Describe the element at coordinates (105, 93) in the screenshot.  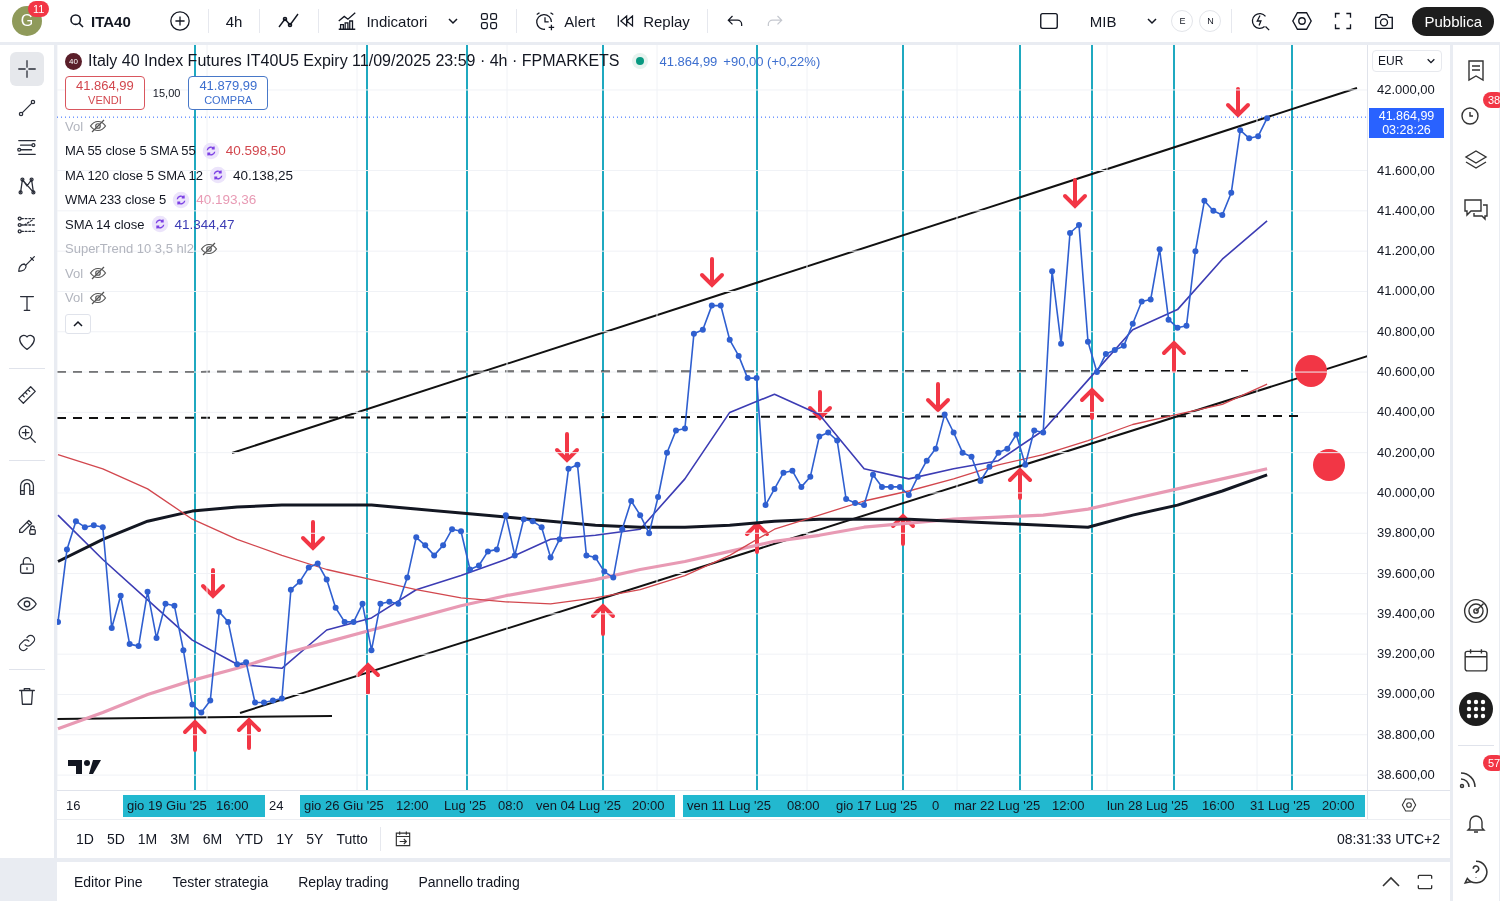
I see `sell-button: 41.864,99 VENDI` at that location.